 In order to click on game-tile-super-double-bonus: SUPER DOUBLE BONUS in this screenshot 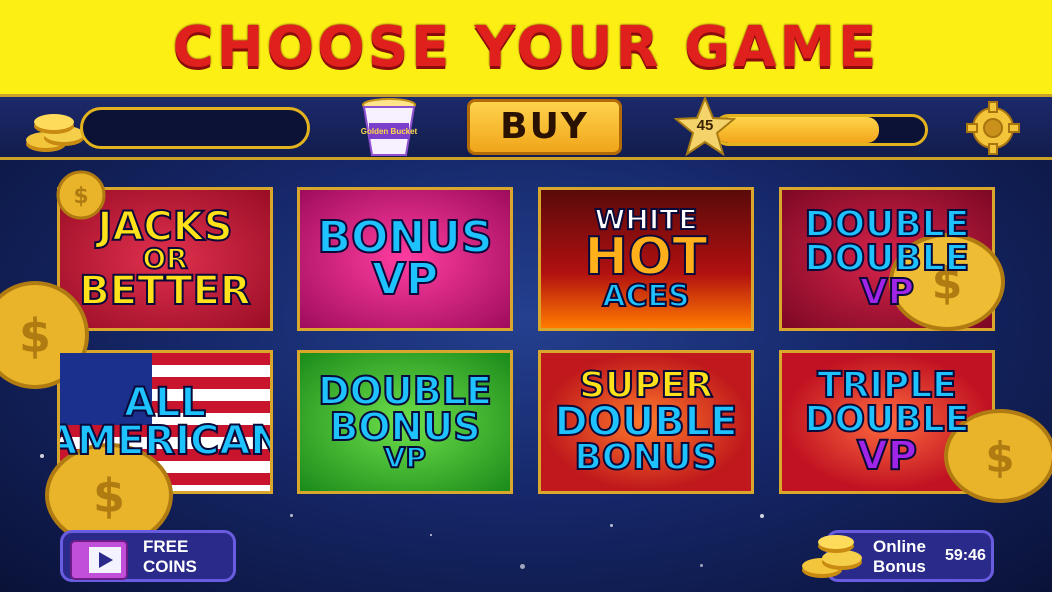, I will do `click(646, 422)`.